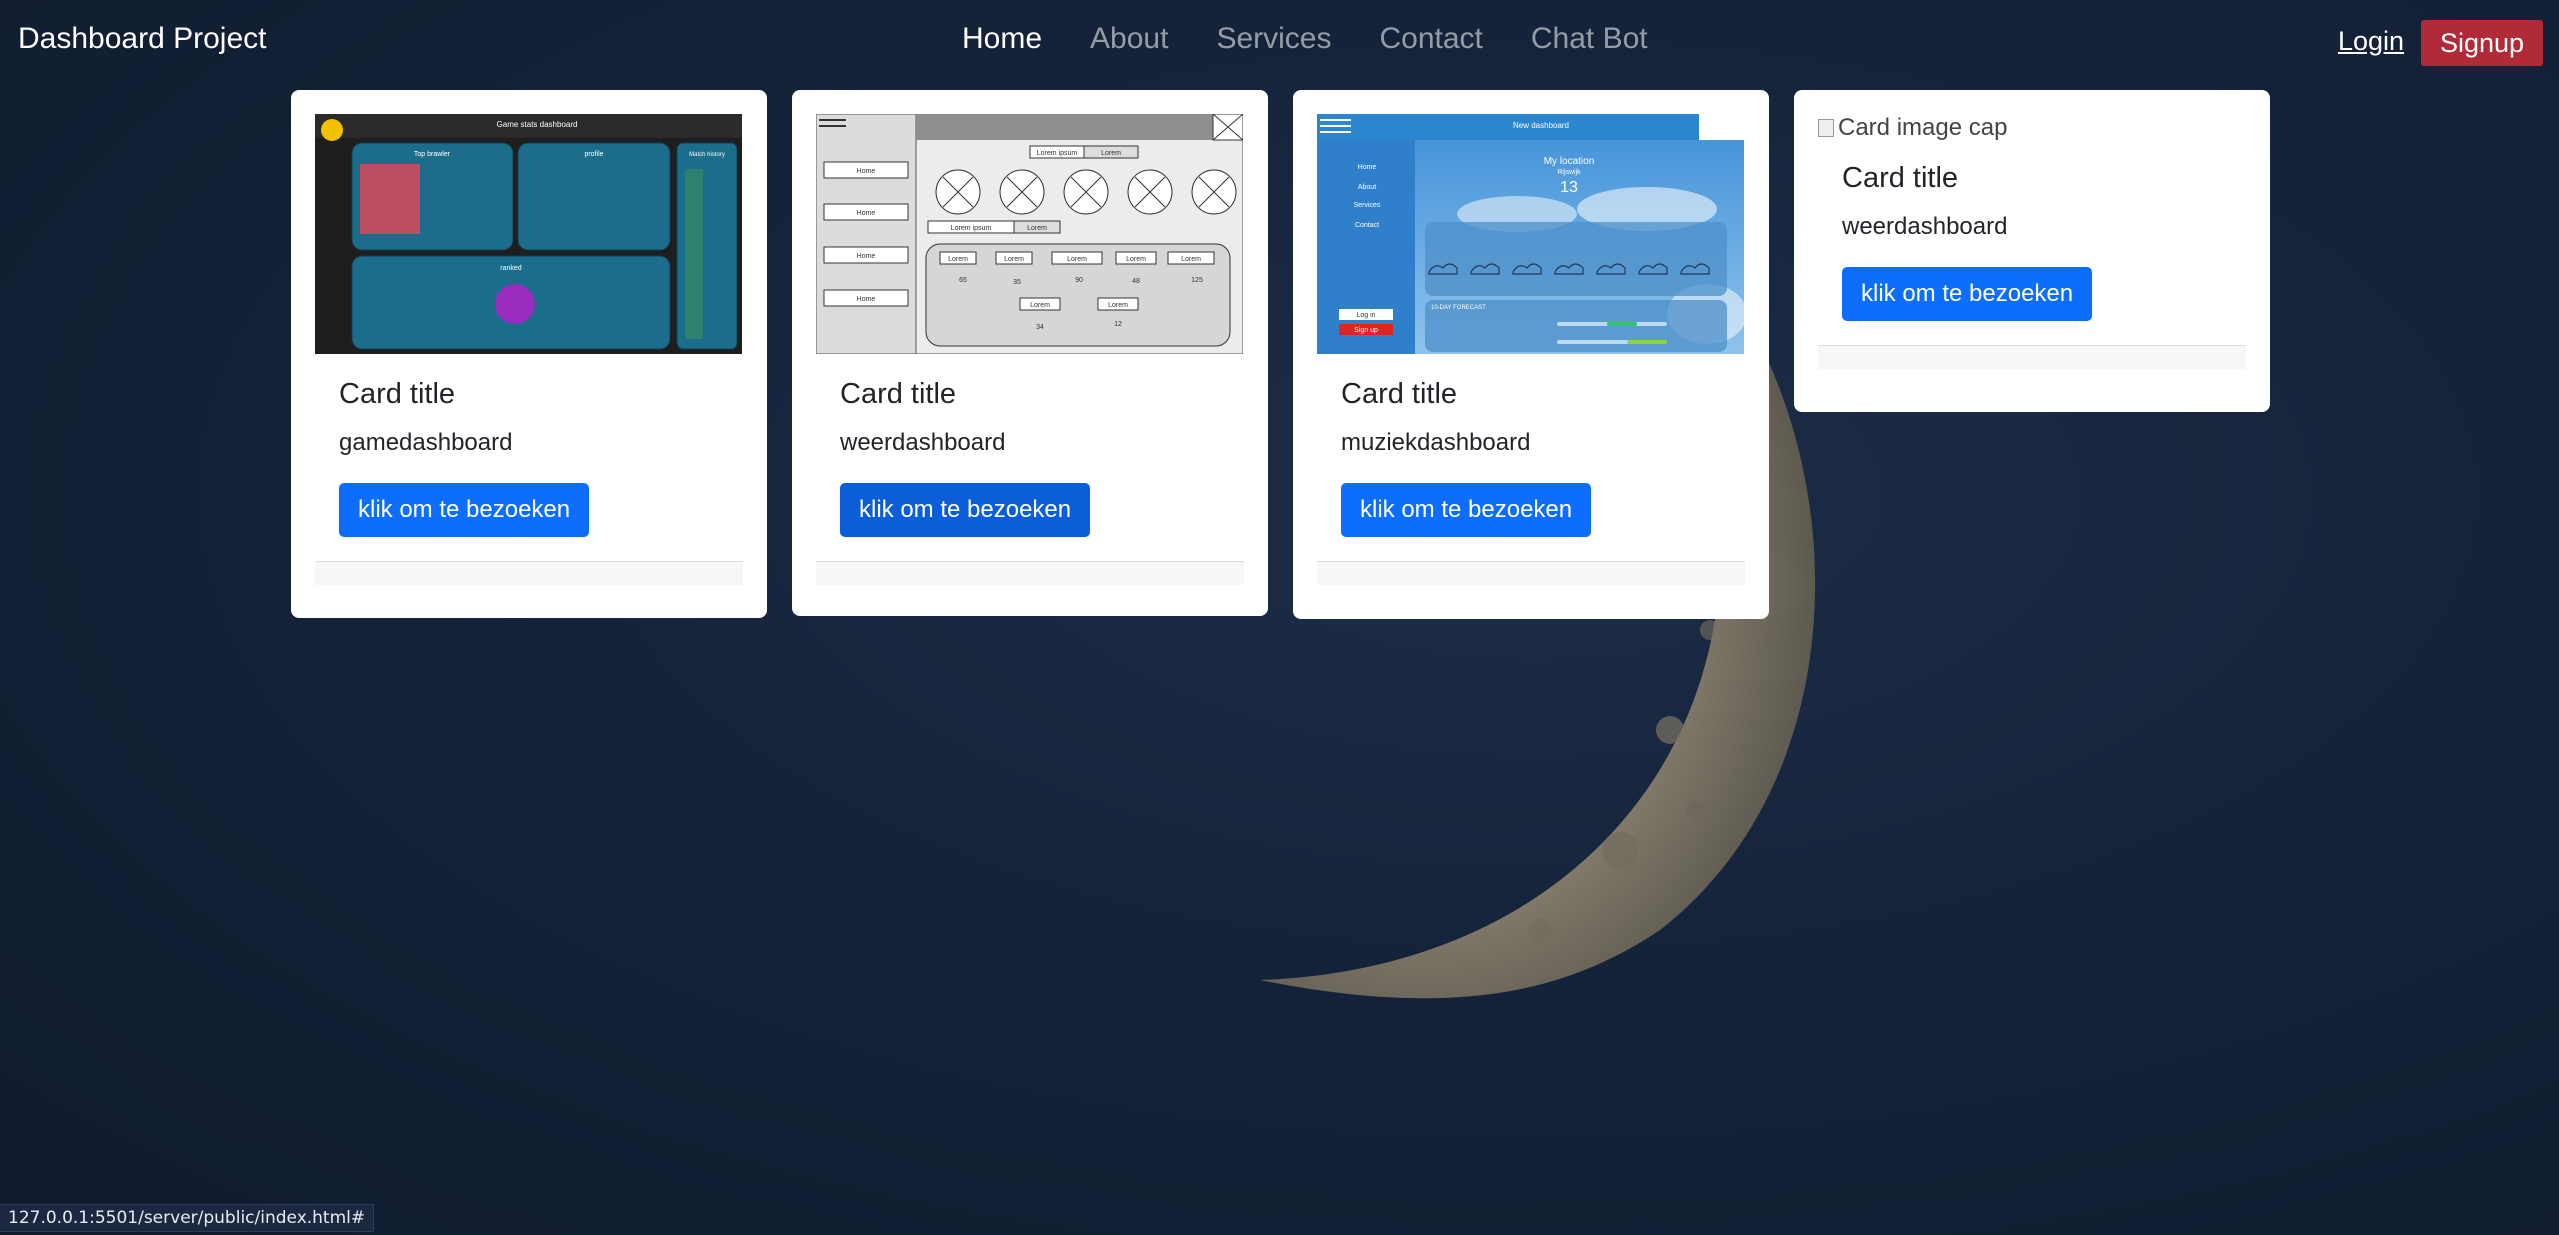  I want to click on card-image-alt: Card image cap, so click(1923, 127).